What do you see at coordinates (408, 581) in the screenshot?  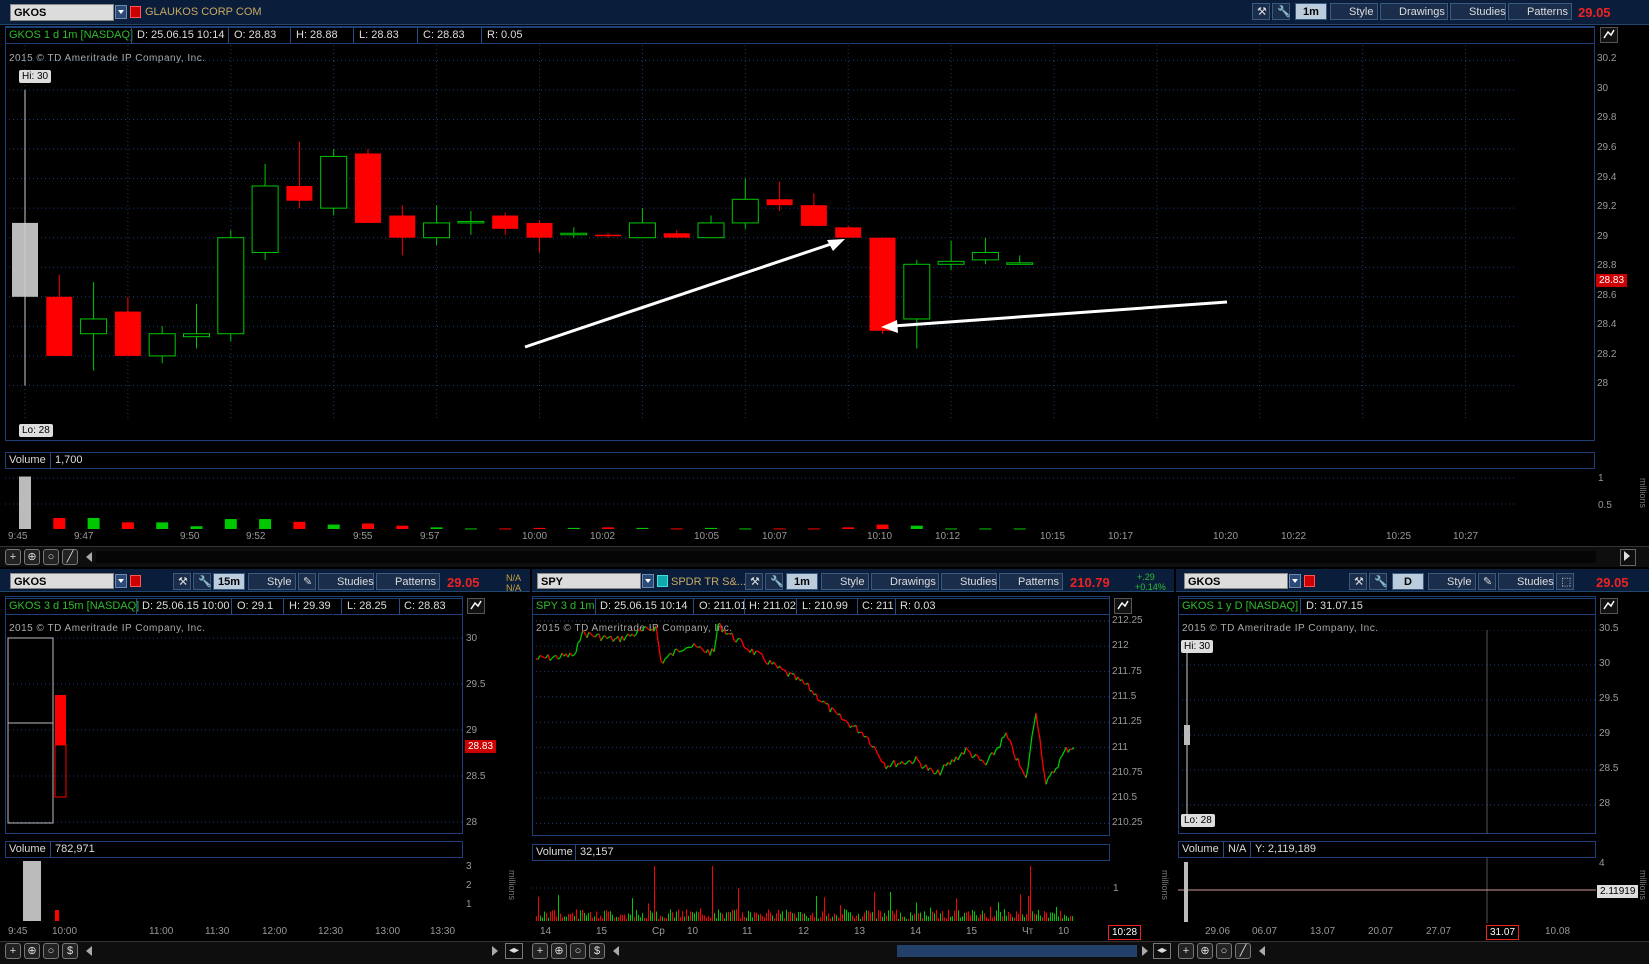 I see `panel1-patterns-button: Patterns` at bounding box center [408, 581].